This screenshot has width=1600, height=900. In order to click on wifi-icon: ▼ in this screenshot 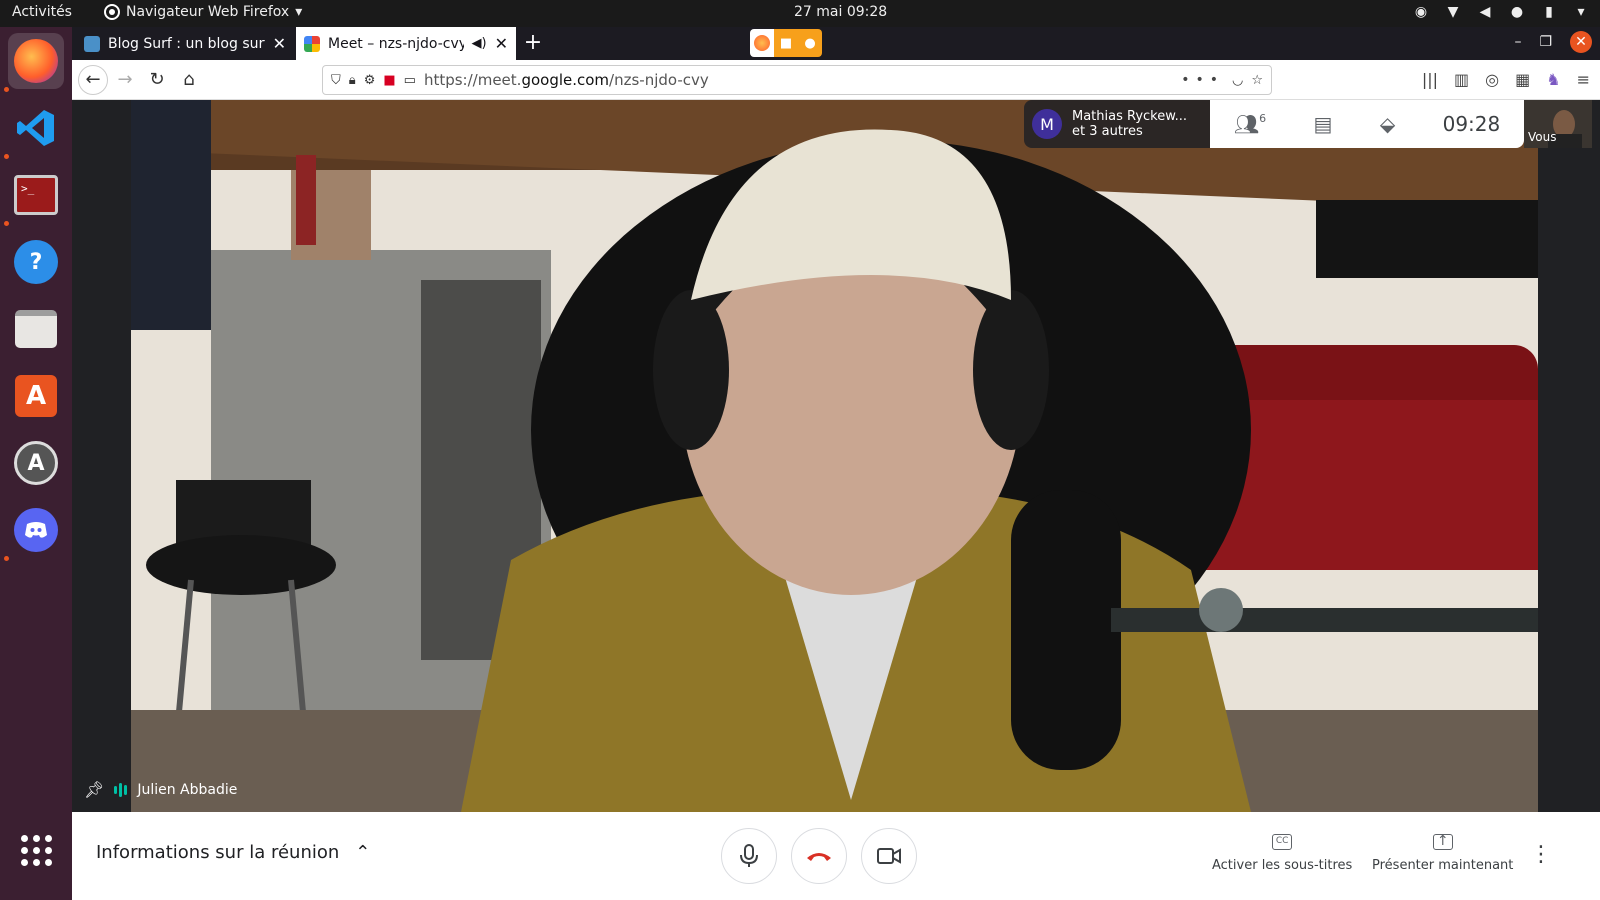, I will do `click(1453, 12)`.